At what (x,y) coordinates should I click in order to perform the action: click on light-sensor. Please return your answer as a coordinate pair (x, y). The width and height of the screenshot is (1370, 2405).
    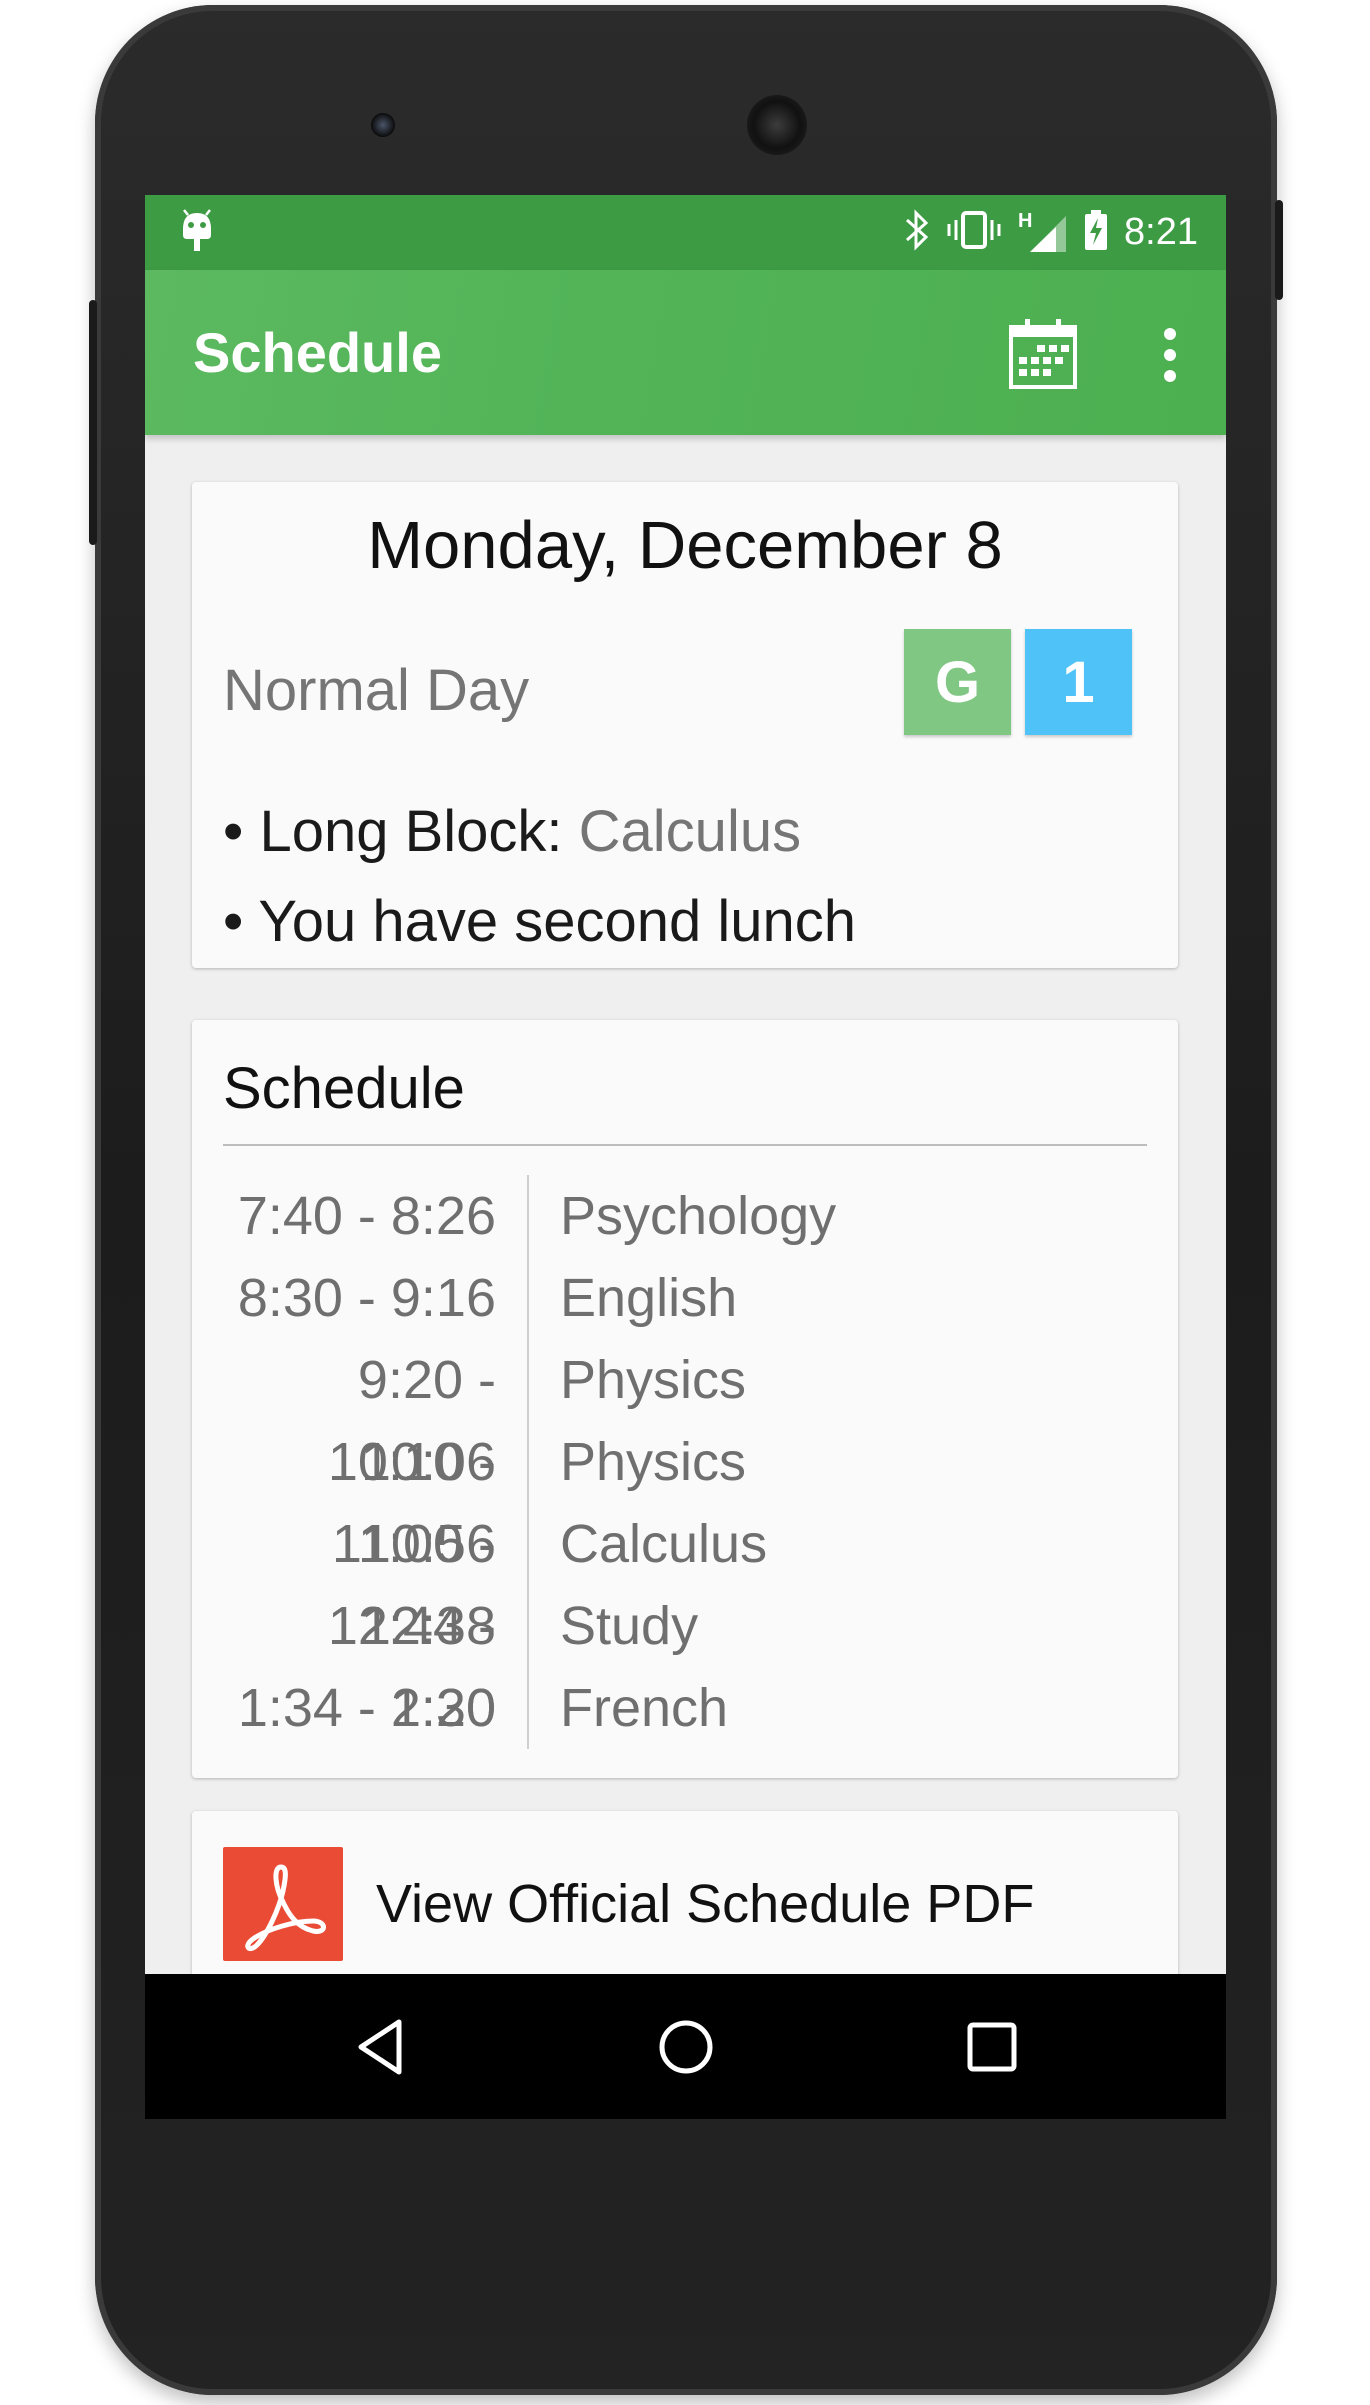
    Looking at the image, I should click on (1092, 122).